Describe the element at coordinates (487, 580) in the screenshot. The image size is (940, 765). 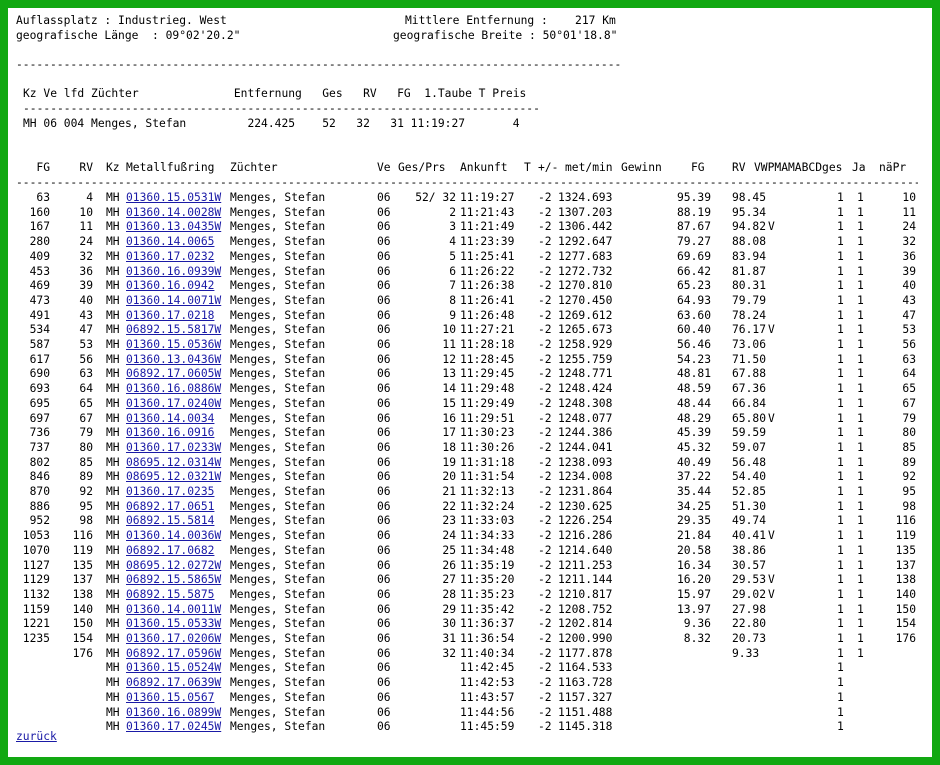
I see `arrival-time: 11:35:20` at that location.